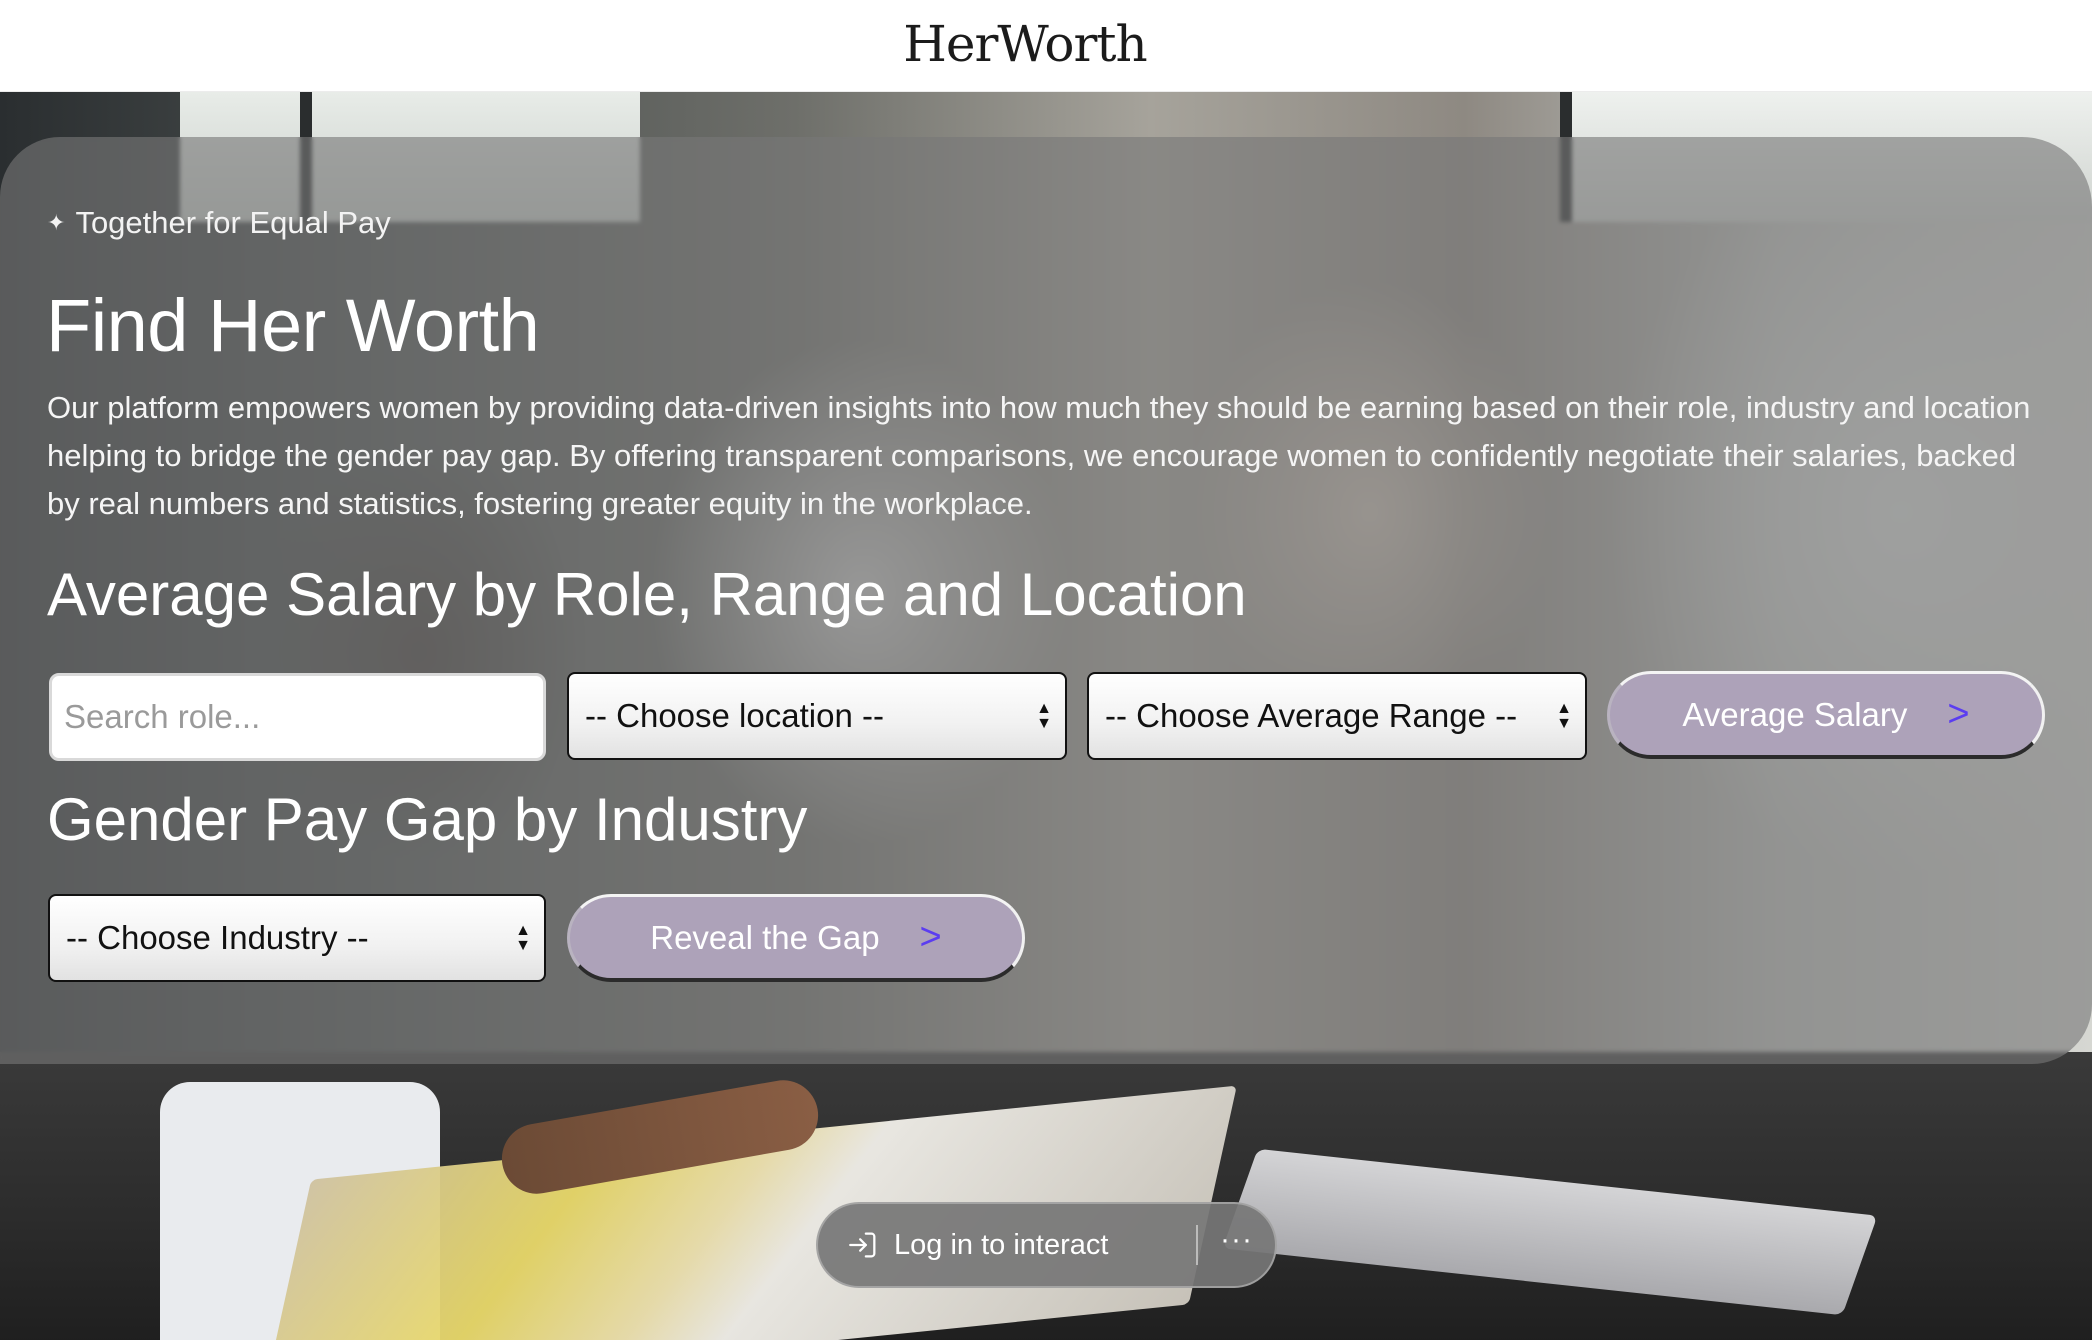  What do you see at coordinates (217, 937) in the screenshot?
I see `industry-select-value: -- Choose Industry --` at bounding box center [217, 937].